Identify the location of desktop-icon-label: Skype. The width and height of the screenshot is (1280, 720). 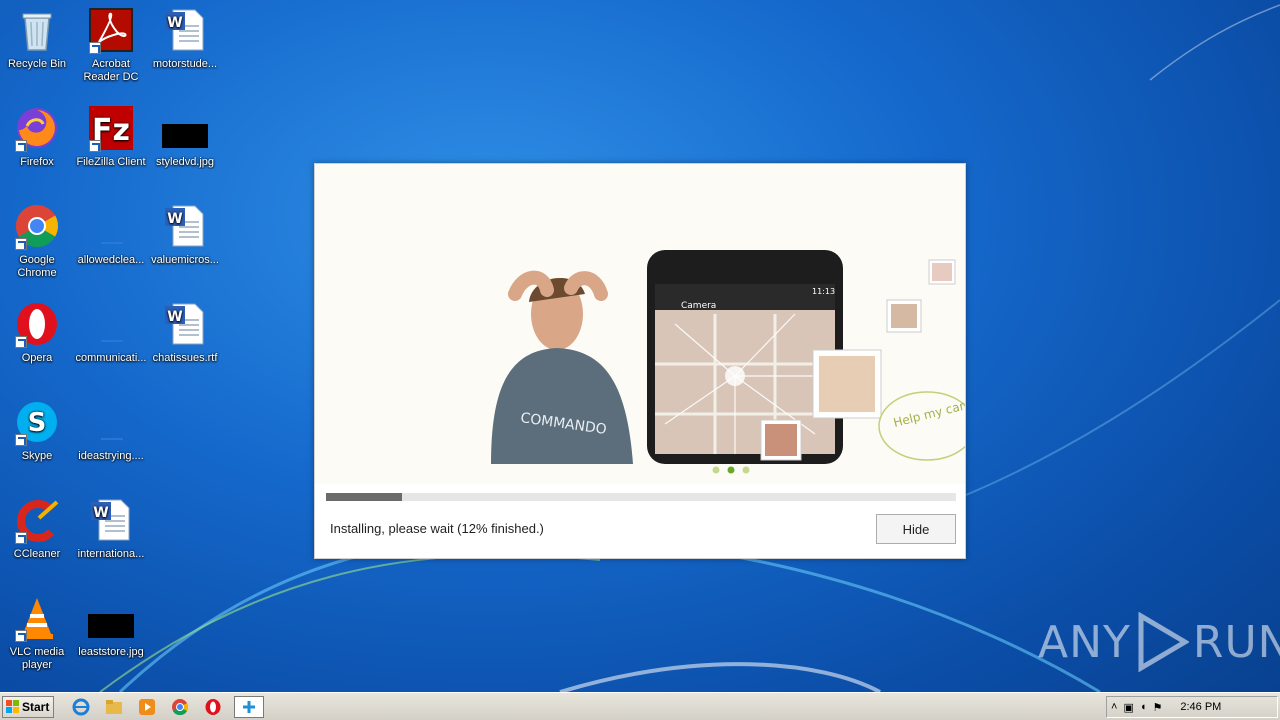
(37, 456).